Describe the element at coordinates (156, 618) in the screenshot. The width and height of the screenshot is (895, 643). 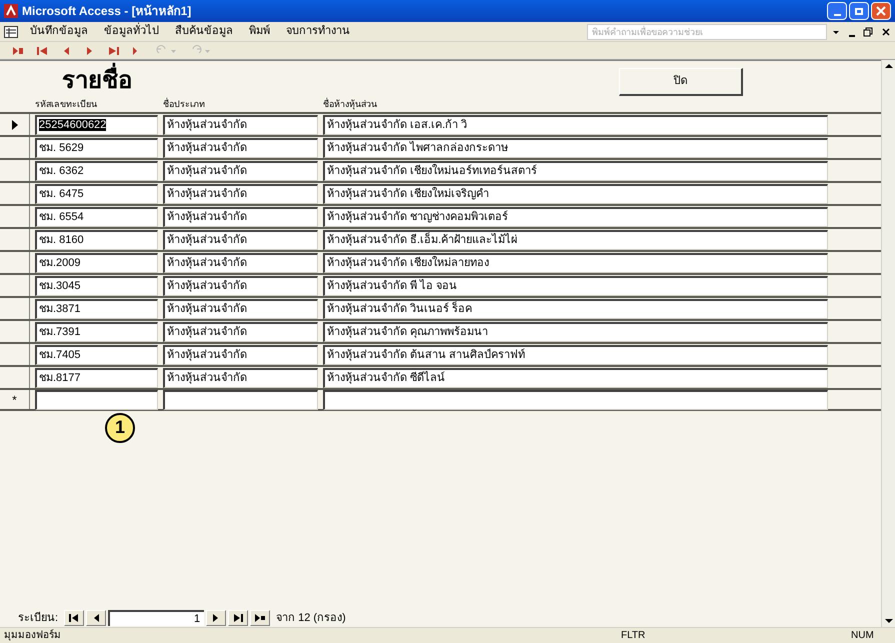
I see `record-number-field: 1` at that location.